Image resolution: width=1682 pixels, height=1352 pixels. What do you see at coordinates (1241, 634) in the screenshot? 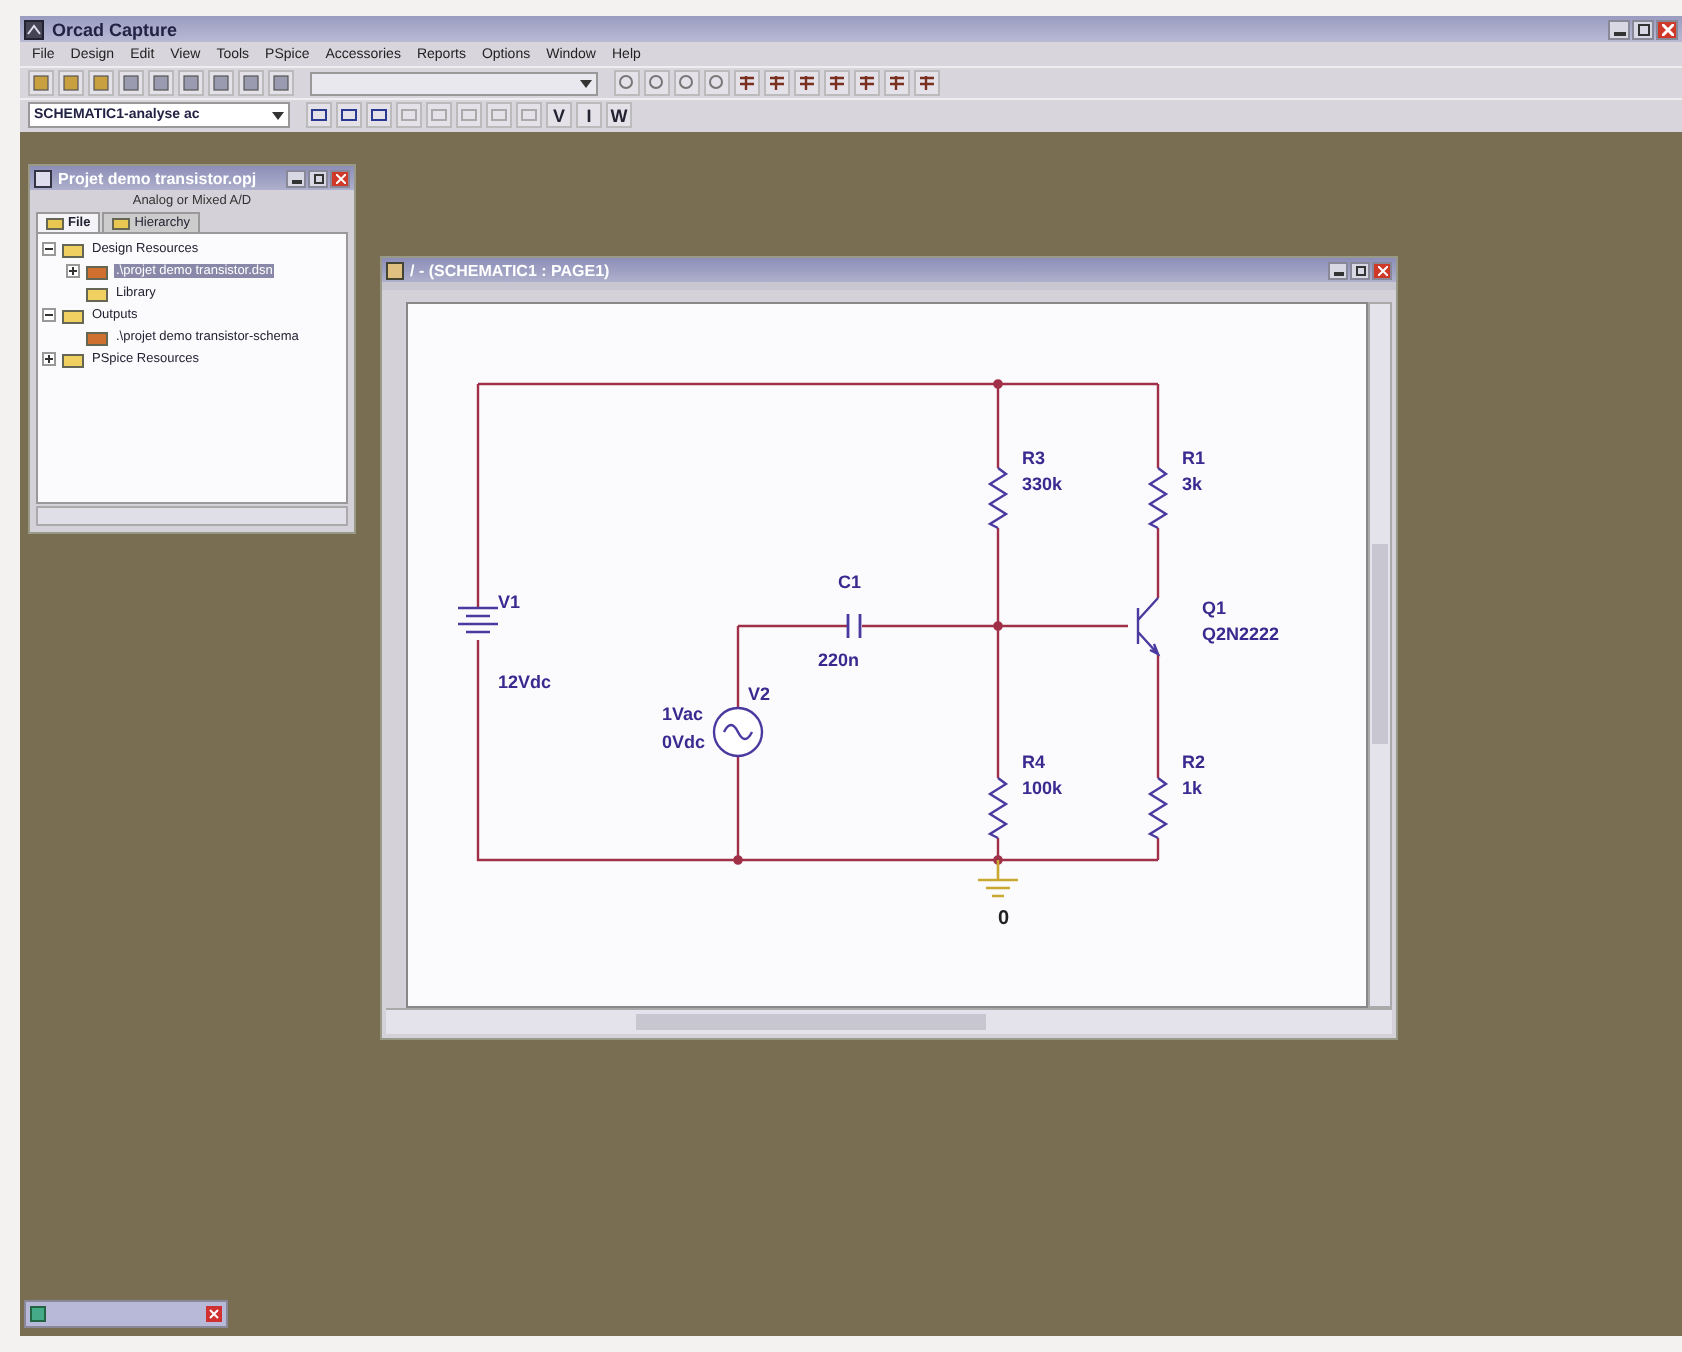
I see `component-value: Q2N2222` at bounding box center [1241, 634].